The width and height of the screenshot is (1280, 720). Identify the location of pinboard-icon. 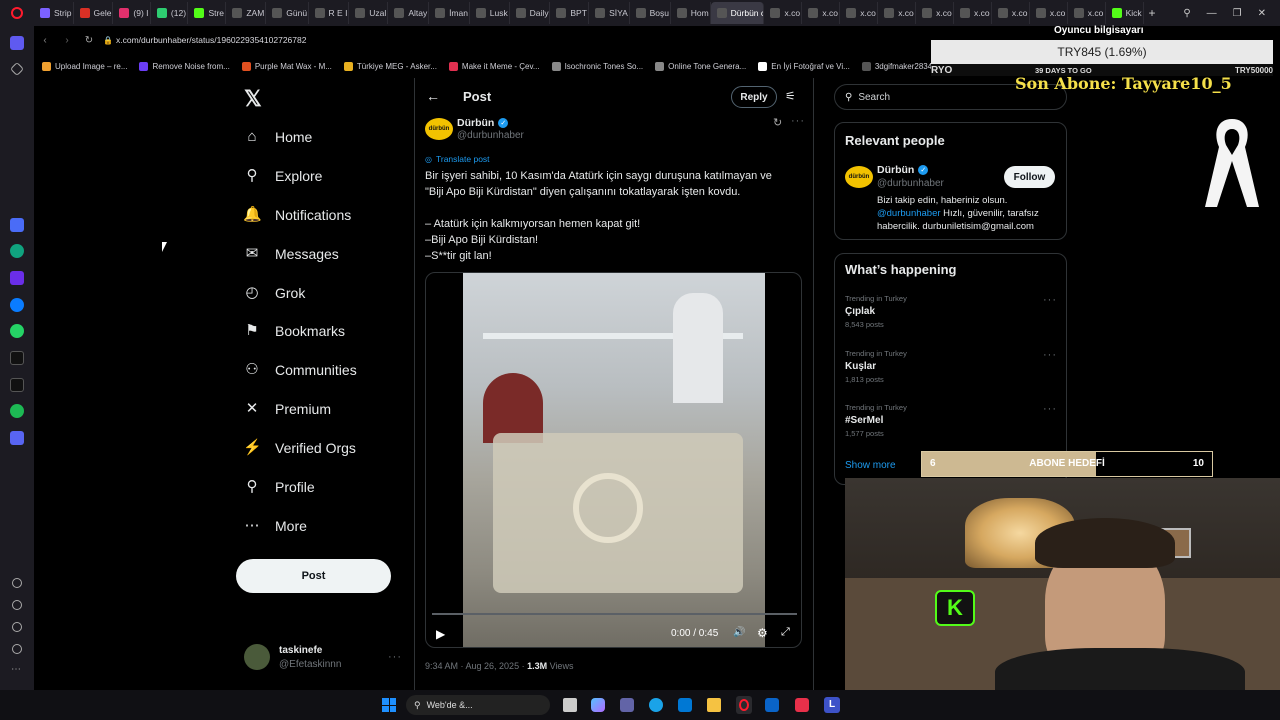
(17, 69).